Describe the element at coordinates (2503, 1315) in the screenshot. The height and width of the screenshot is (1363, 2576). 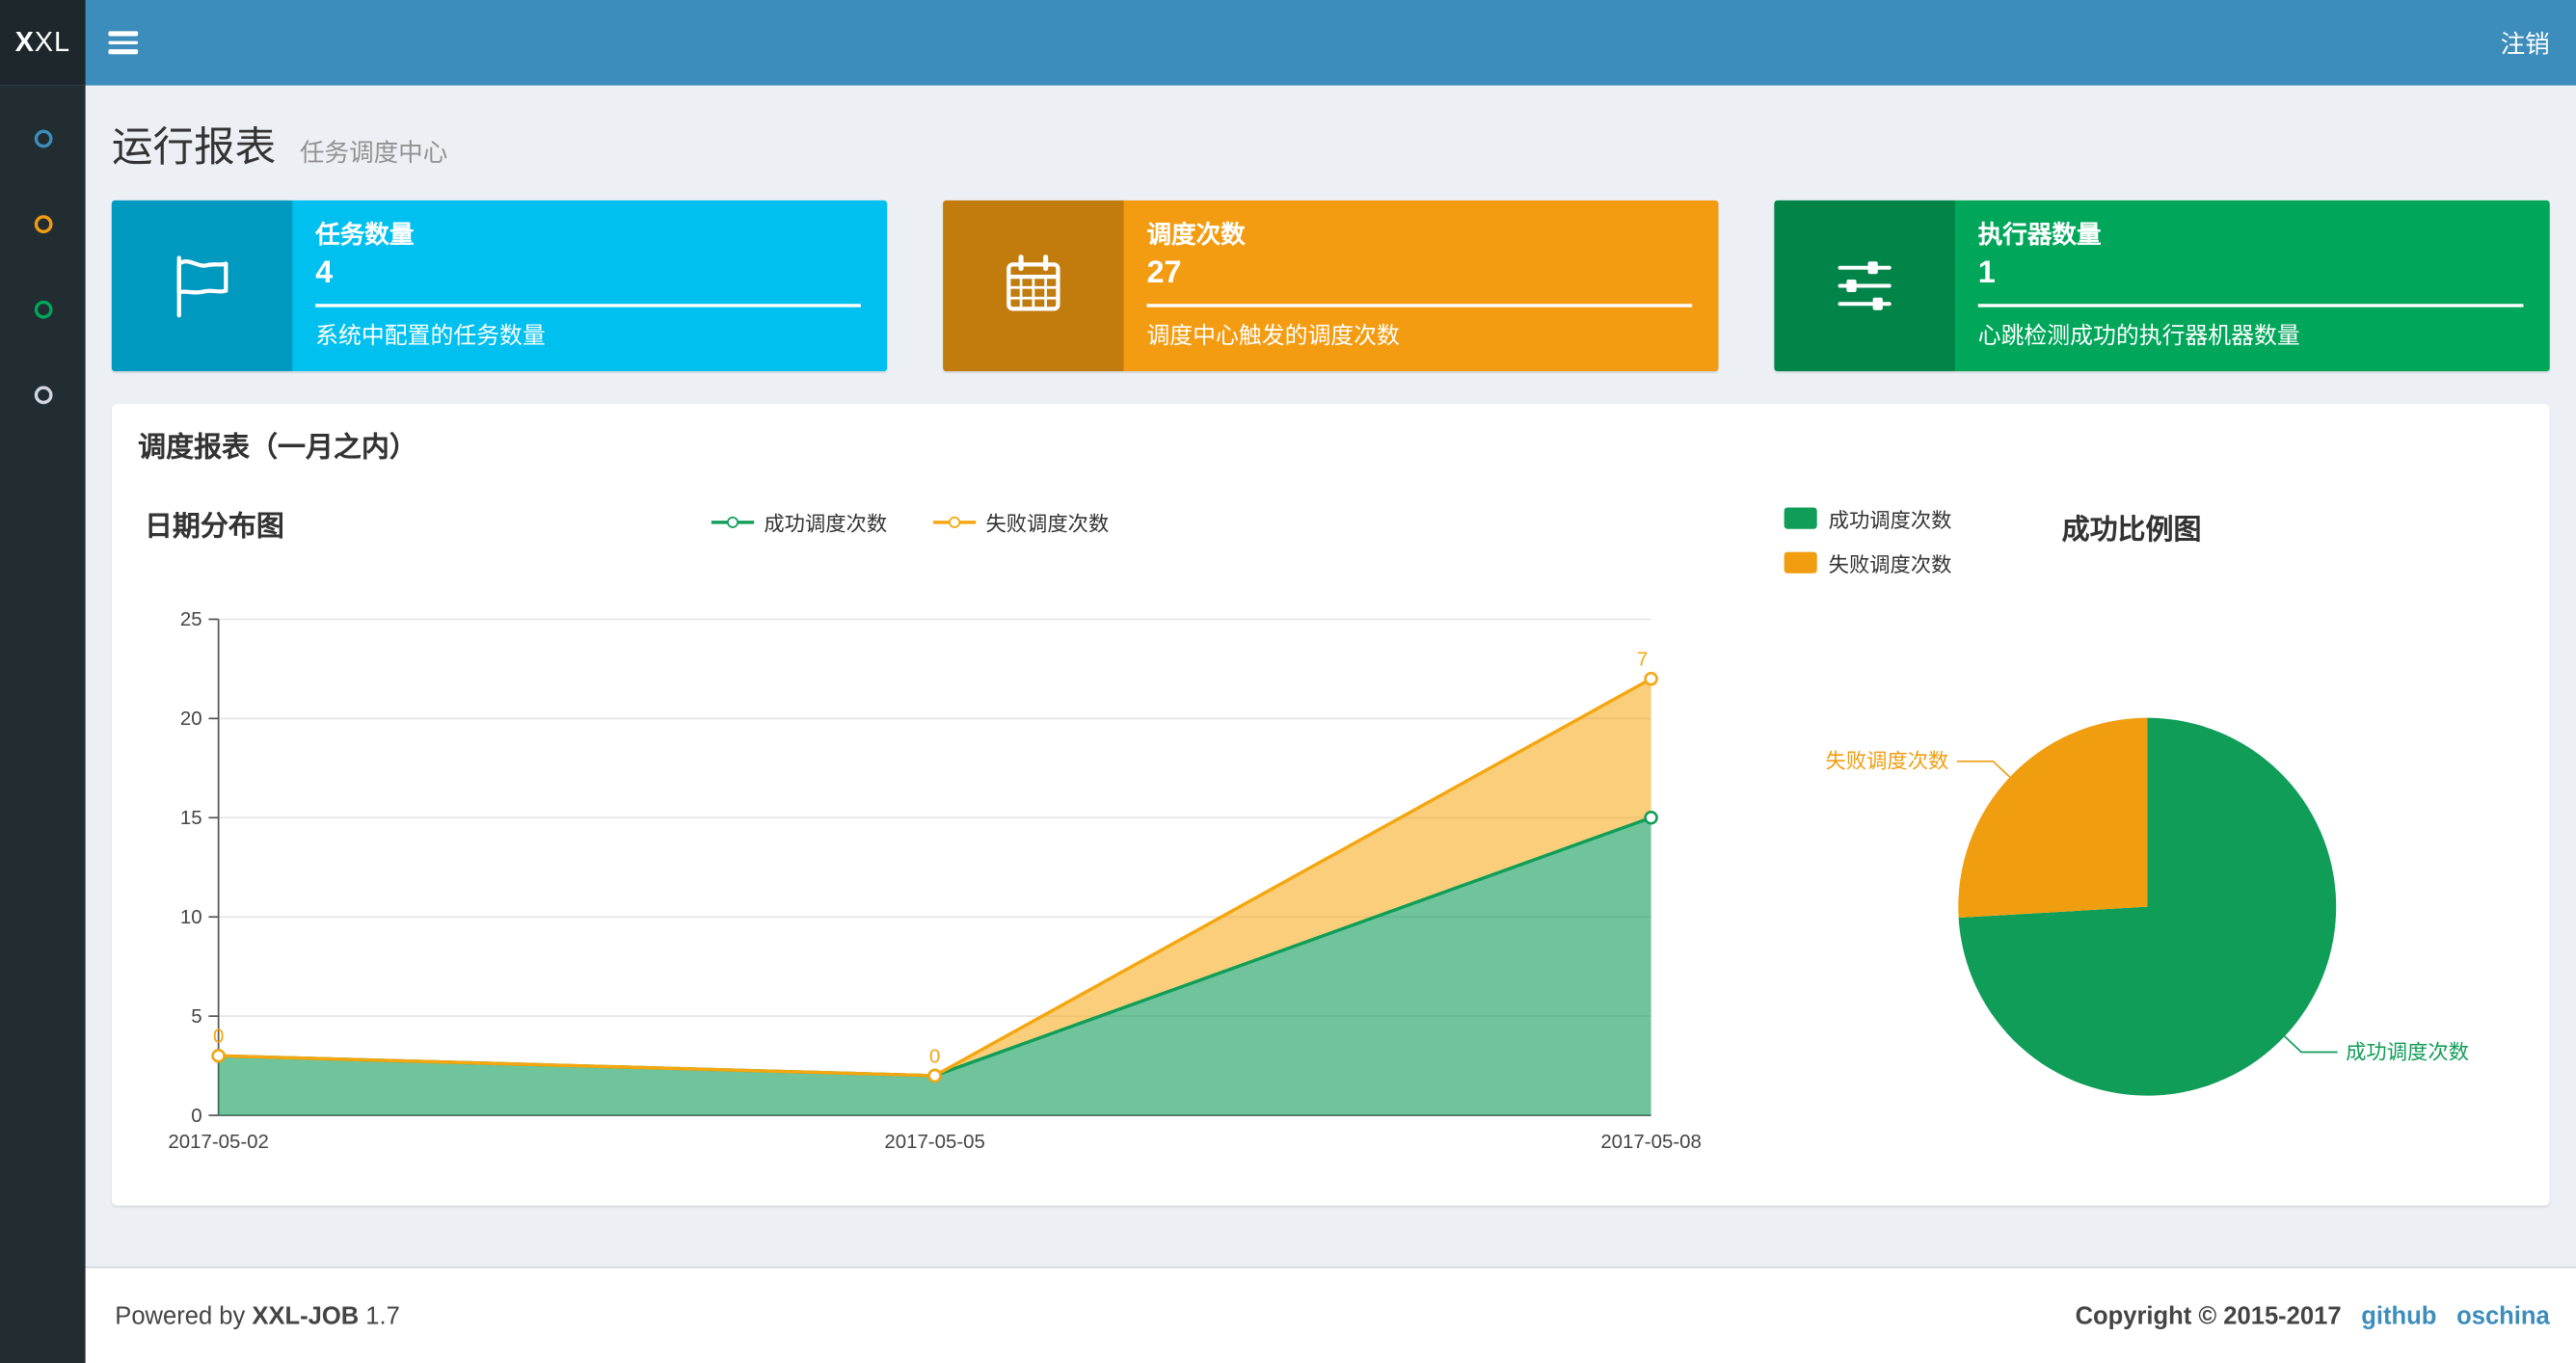
I see `oschina-link: oschina` at that location.